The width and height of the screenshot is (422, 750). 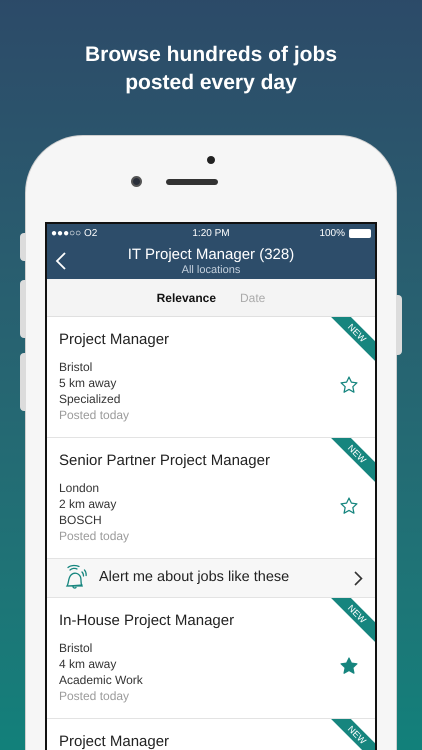 I want to click on chevron-right-icon, so click(x=358, y=578).